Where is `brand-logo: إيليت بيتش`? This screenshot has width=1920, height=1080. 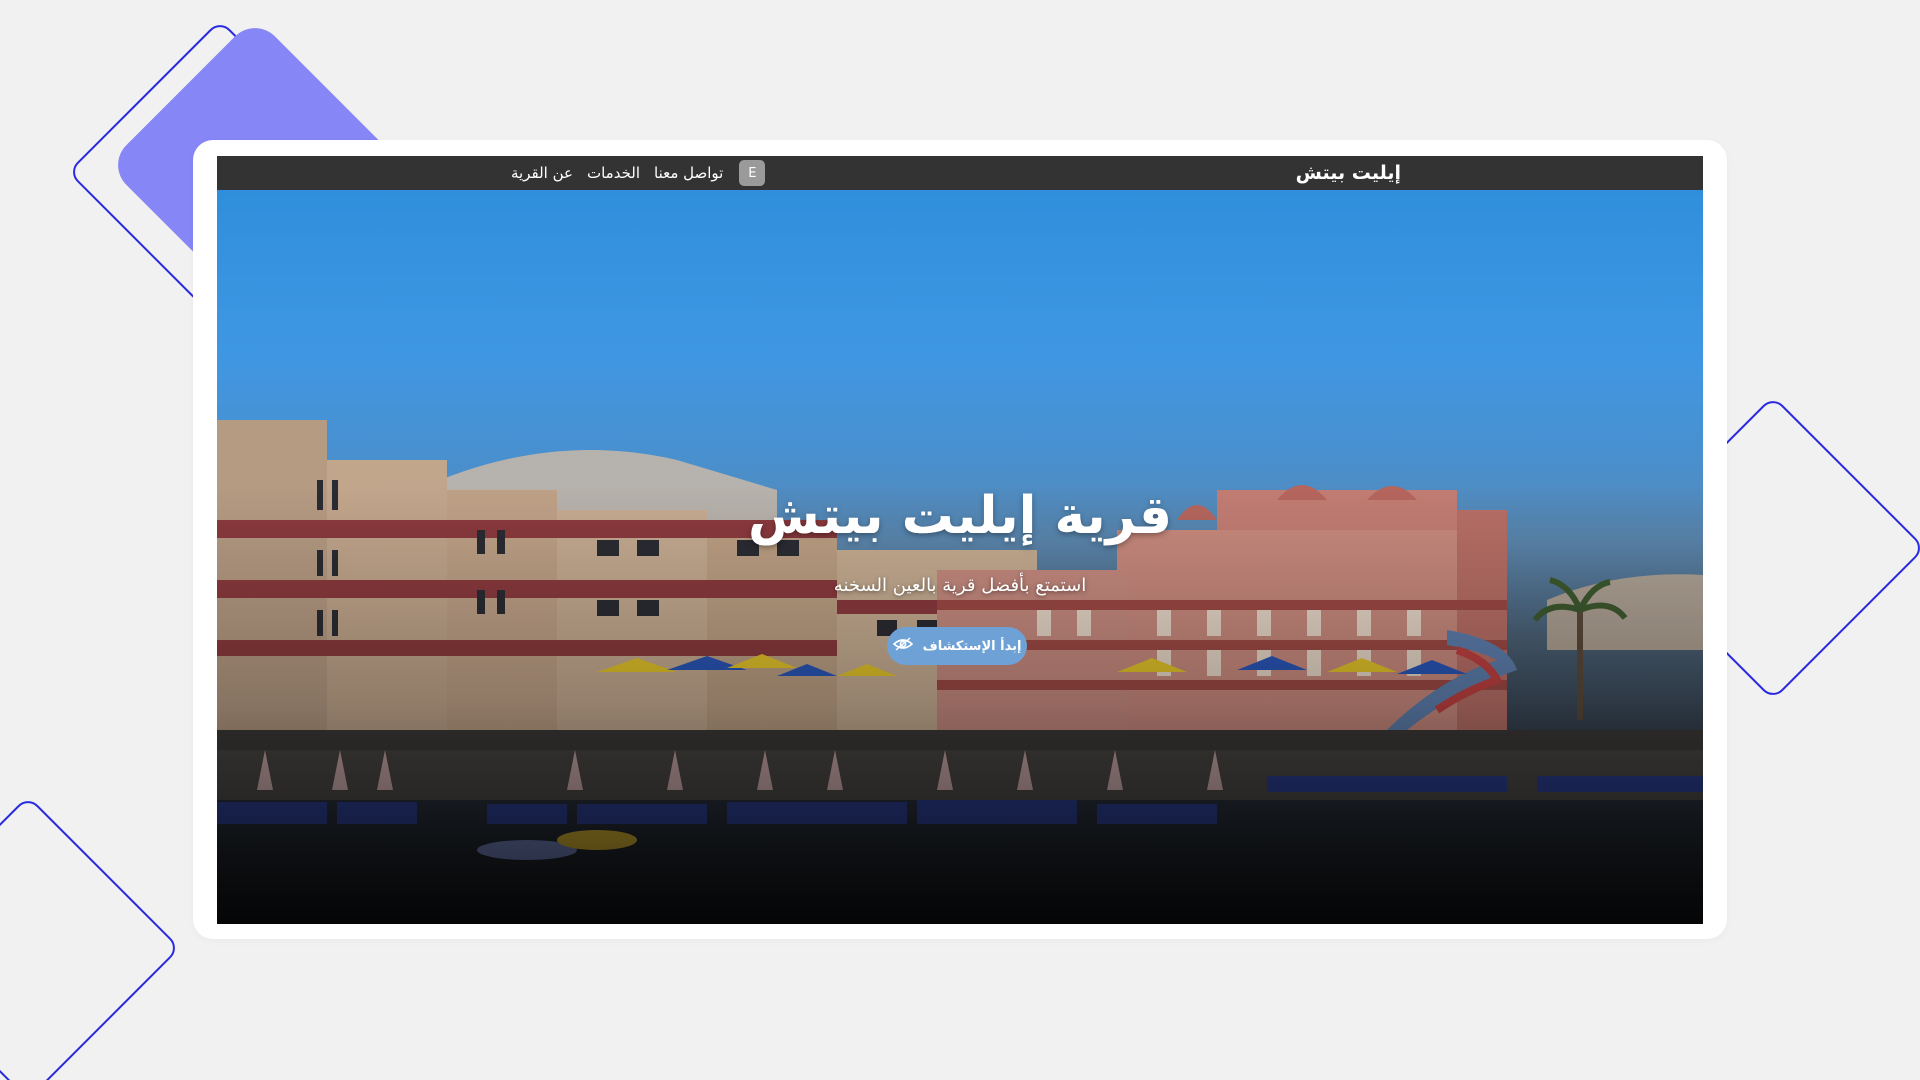 brand-logo: إيليت بيتش is located at coordinates (1348, 173).